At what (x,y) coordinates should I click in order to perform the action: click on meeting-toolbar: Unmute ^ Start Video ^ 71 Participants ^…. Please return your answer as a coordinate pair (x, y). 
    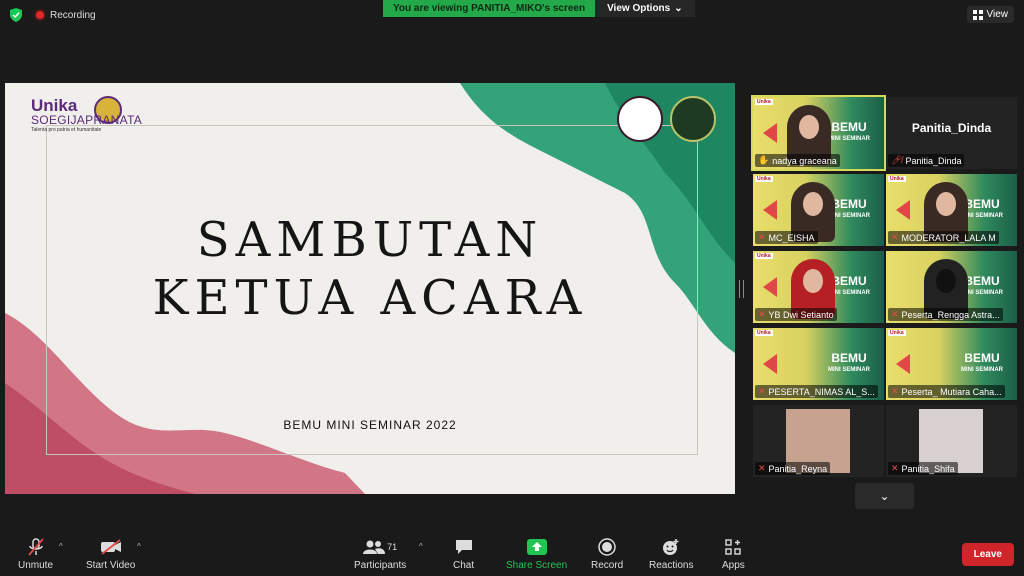
    Looking at the image, I should click on (512, 553).